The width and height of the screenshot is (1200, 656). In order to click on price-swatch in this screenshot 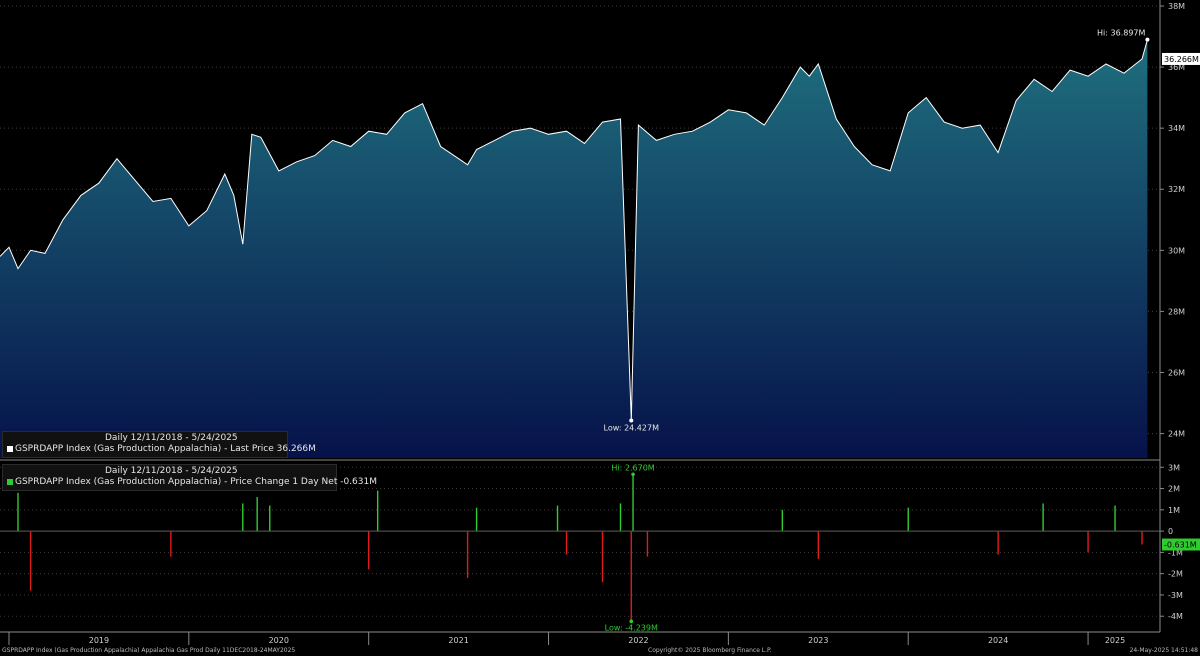, I will do `click(10, 448)`.